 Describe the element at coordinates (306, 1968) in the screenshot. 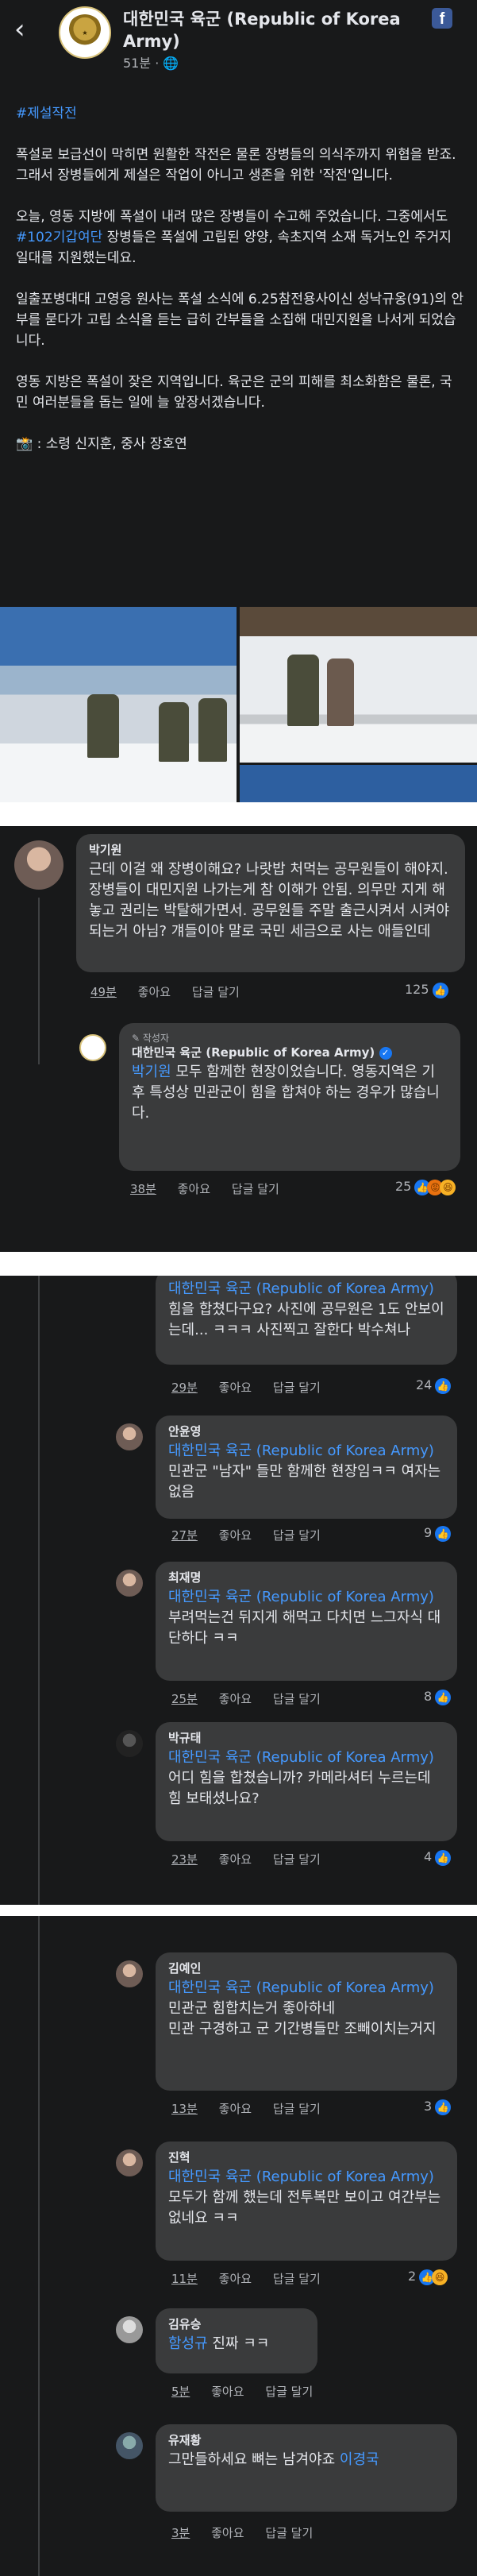

I see `commenter-name: 김예인` at that location.